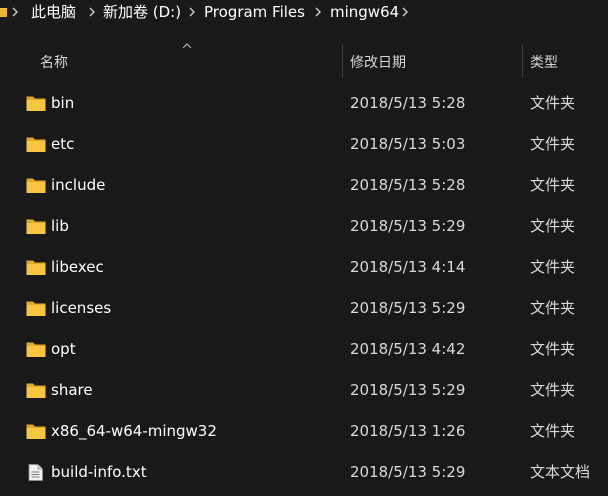 The width and height of the screenshot is (608, 496). I want to click on column-header-row: 名称 修改日期 类型, so click(304, 61).